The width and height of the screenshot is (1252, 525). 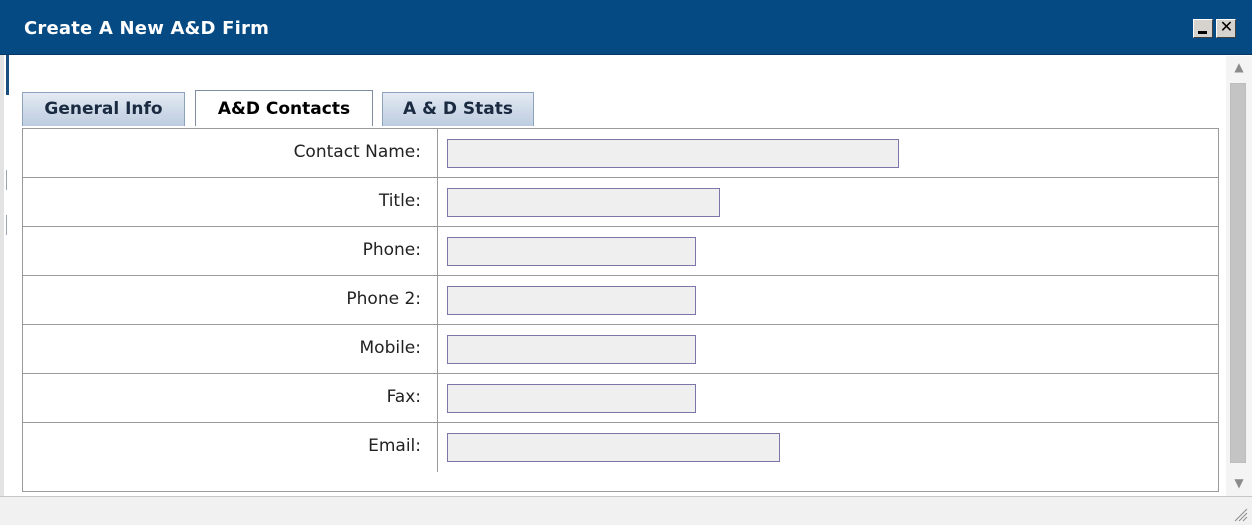 What do you see at coordinates (613, 447) in the screenshot?
I see `email-field` at bounding box center [613, 447].